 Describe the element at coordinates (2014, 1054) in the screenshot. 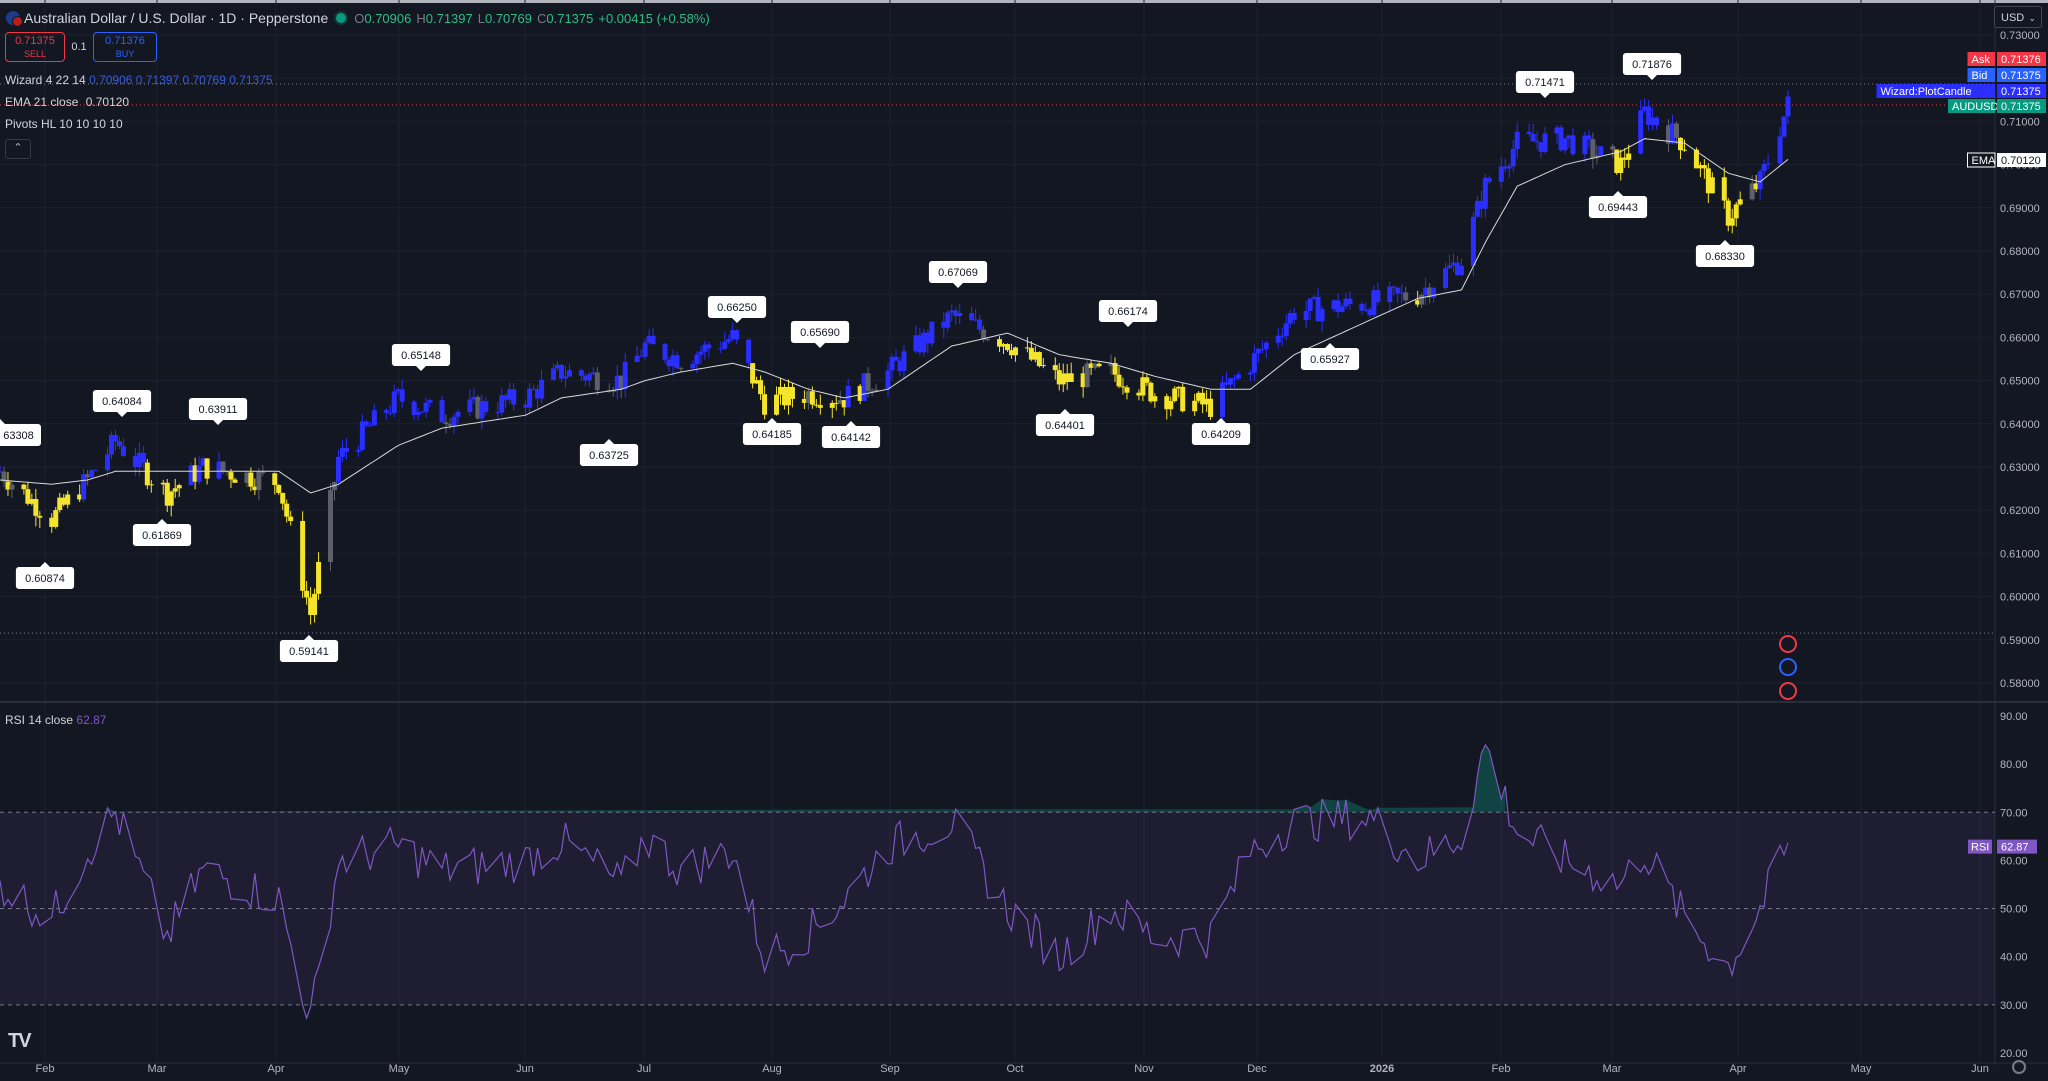

I see `rsi-axis-label: 20.00` at that location.